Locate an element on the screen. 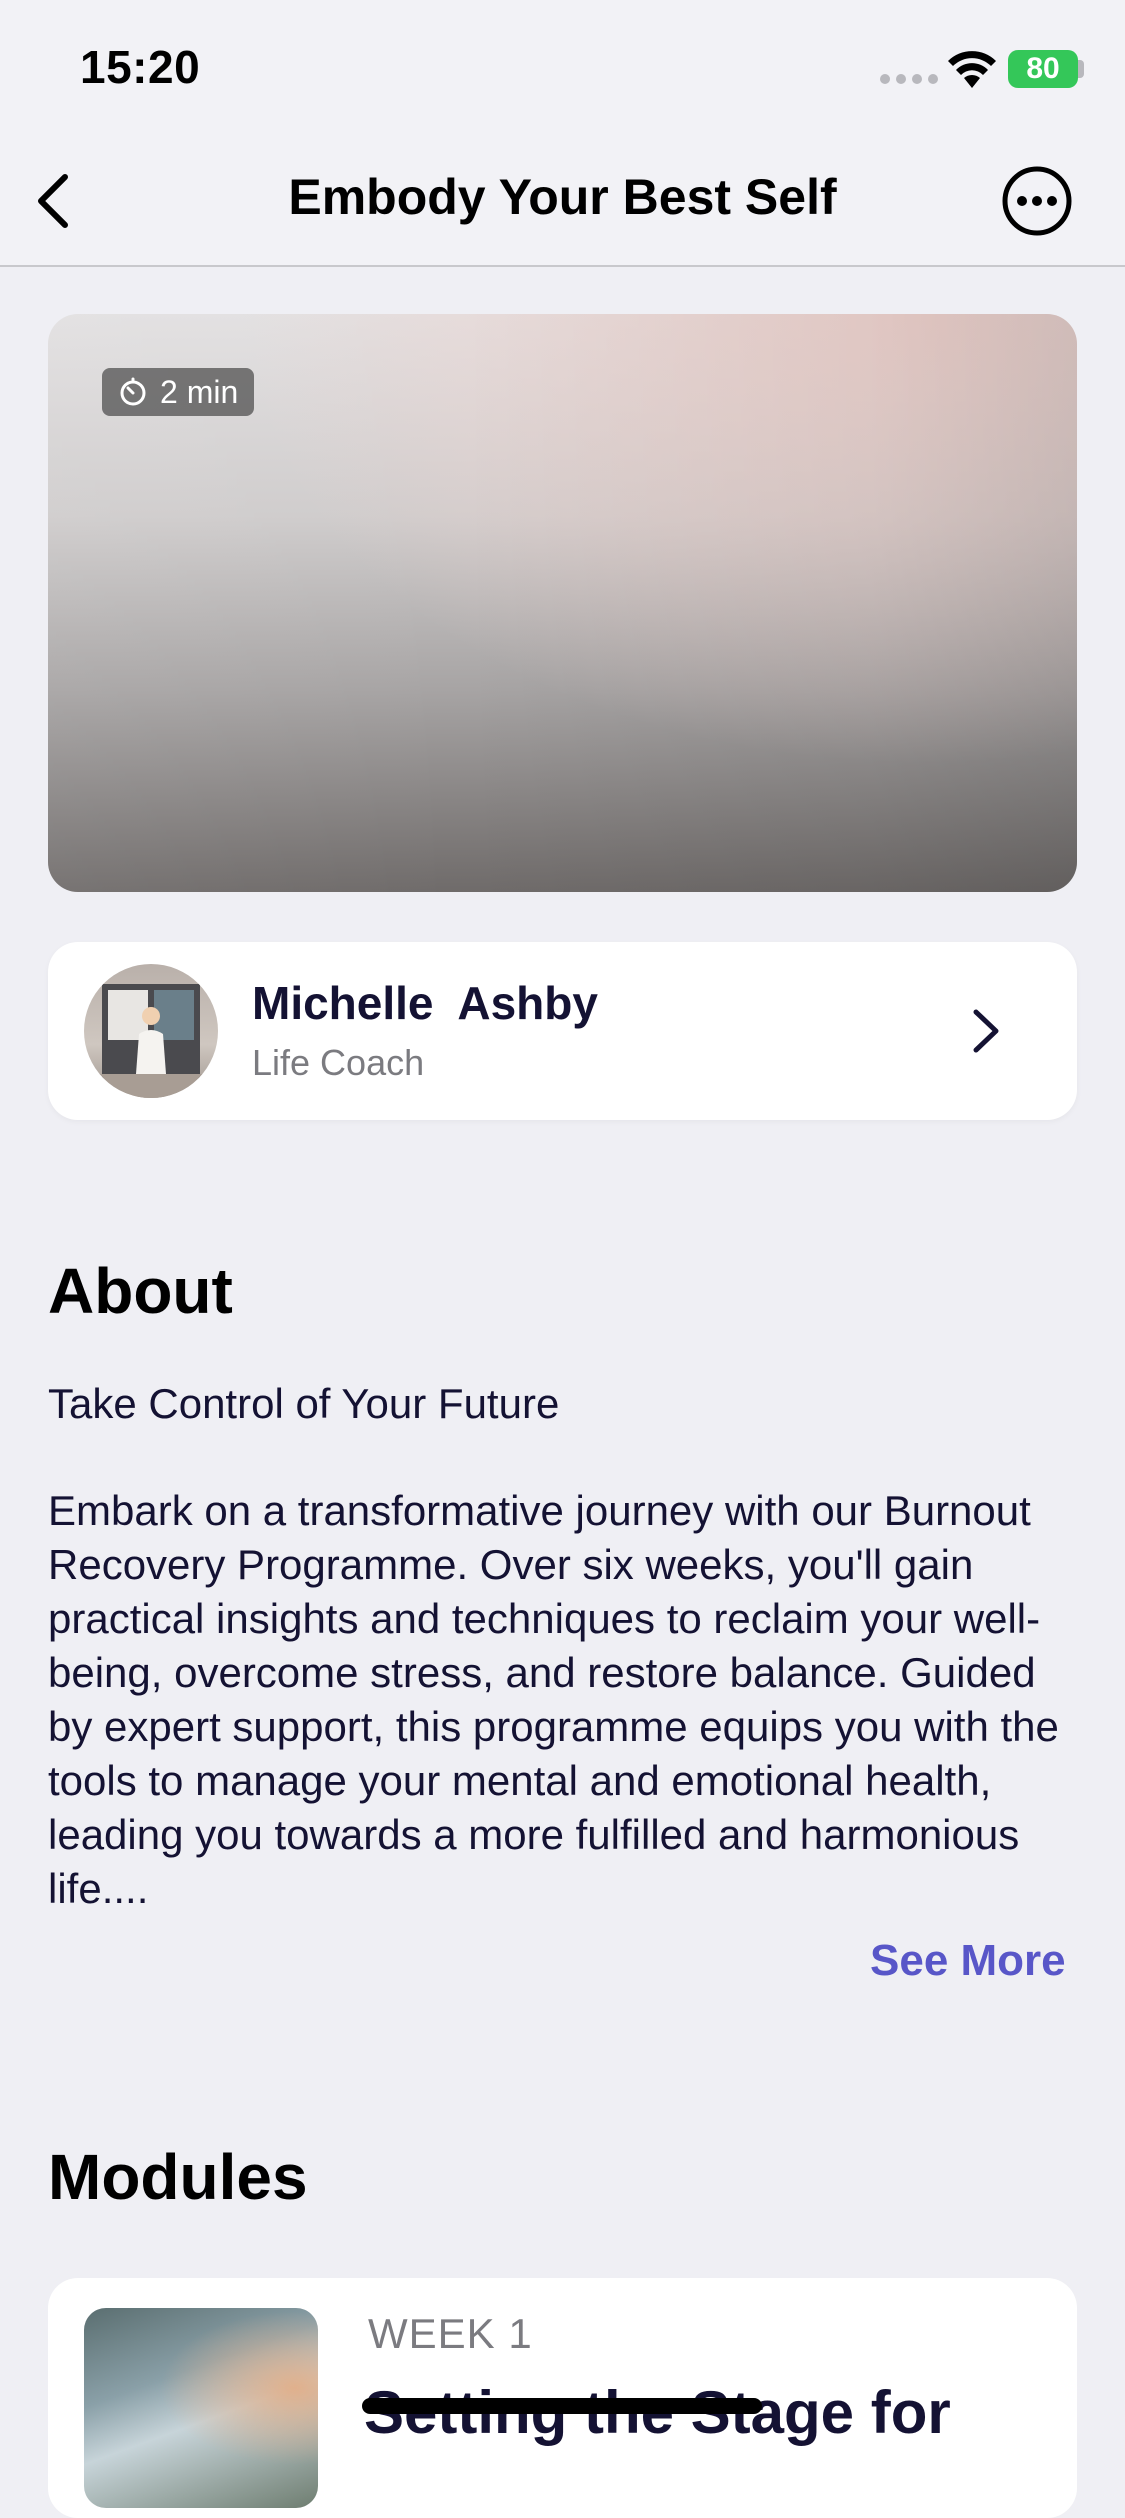 This screenshot has height=2518, width=1125. wifi-icon is located at coordinates (972, 69).